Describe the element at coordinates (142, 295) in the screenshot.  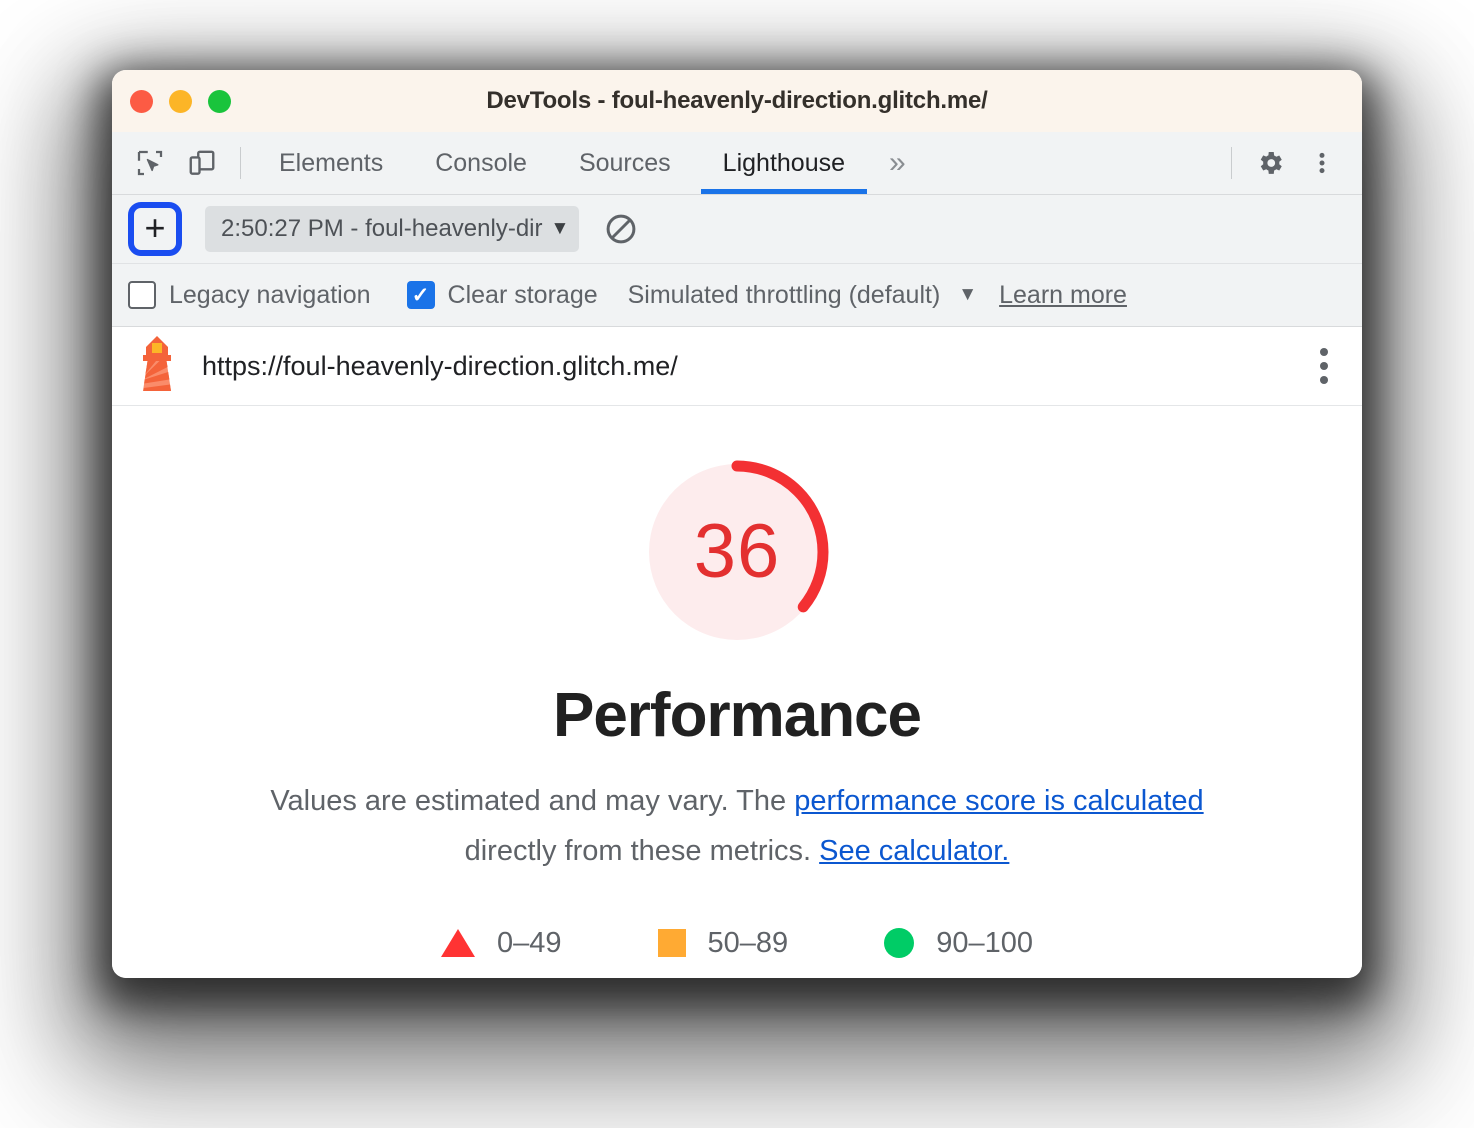
I see `checkbox-box` at that location.